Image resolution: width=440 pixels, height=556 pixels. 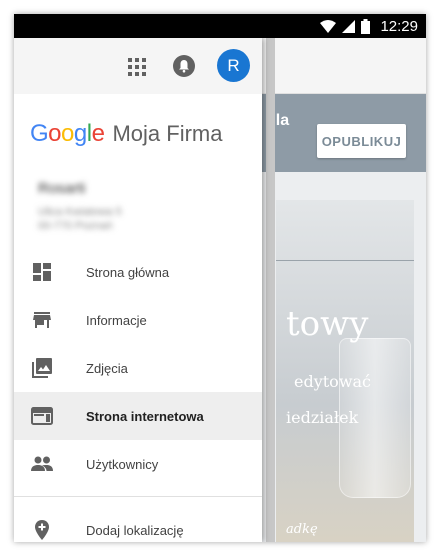 I want to click on menu-divider, so click(x=138, y=496).